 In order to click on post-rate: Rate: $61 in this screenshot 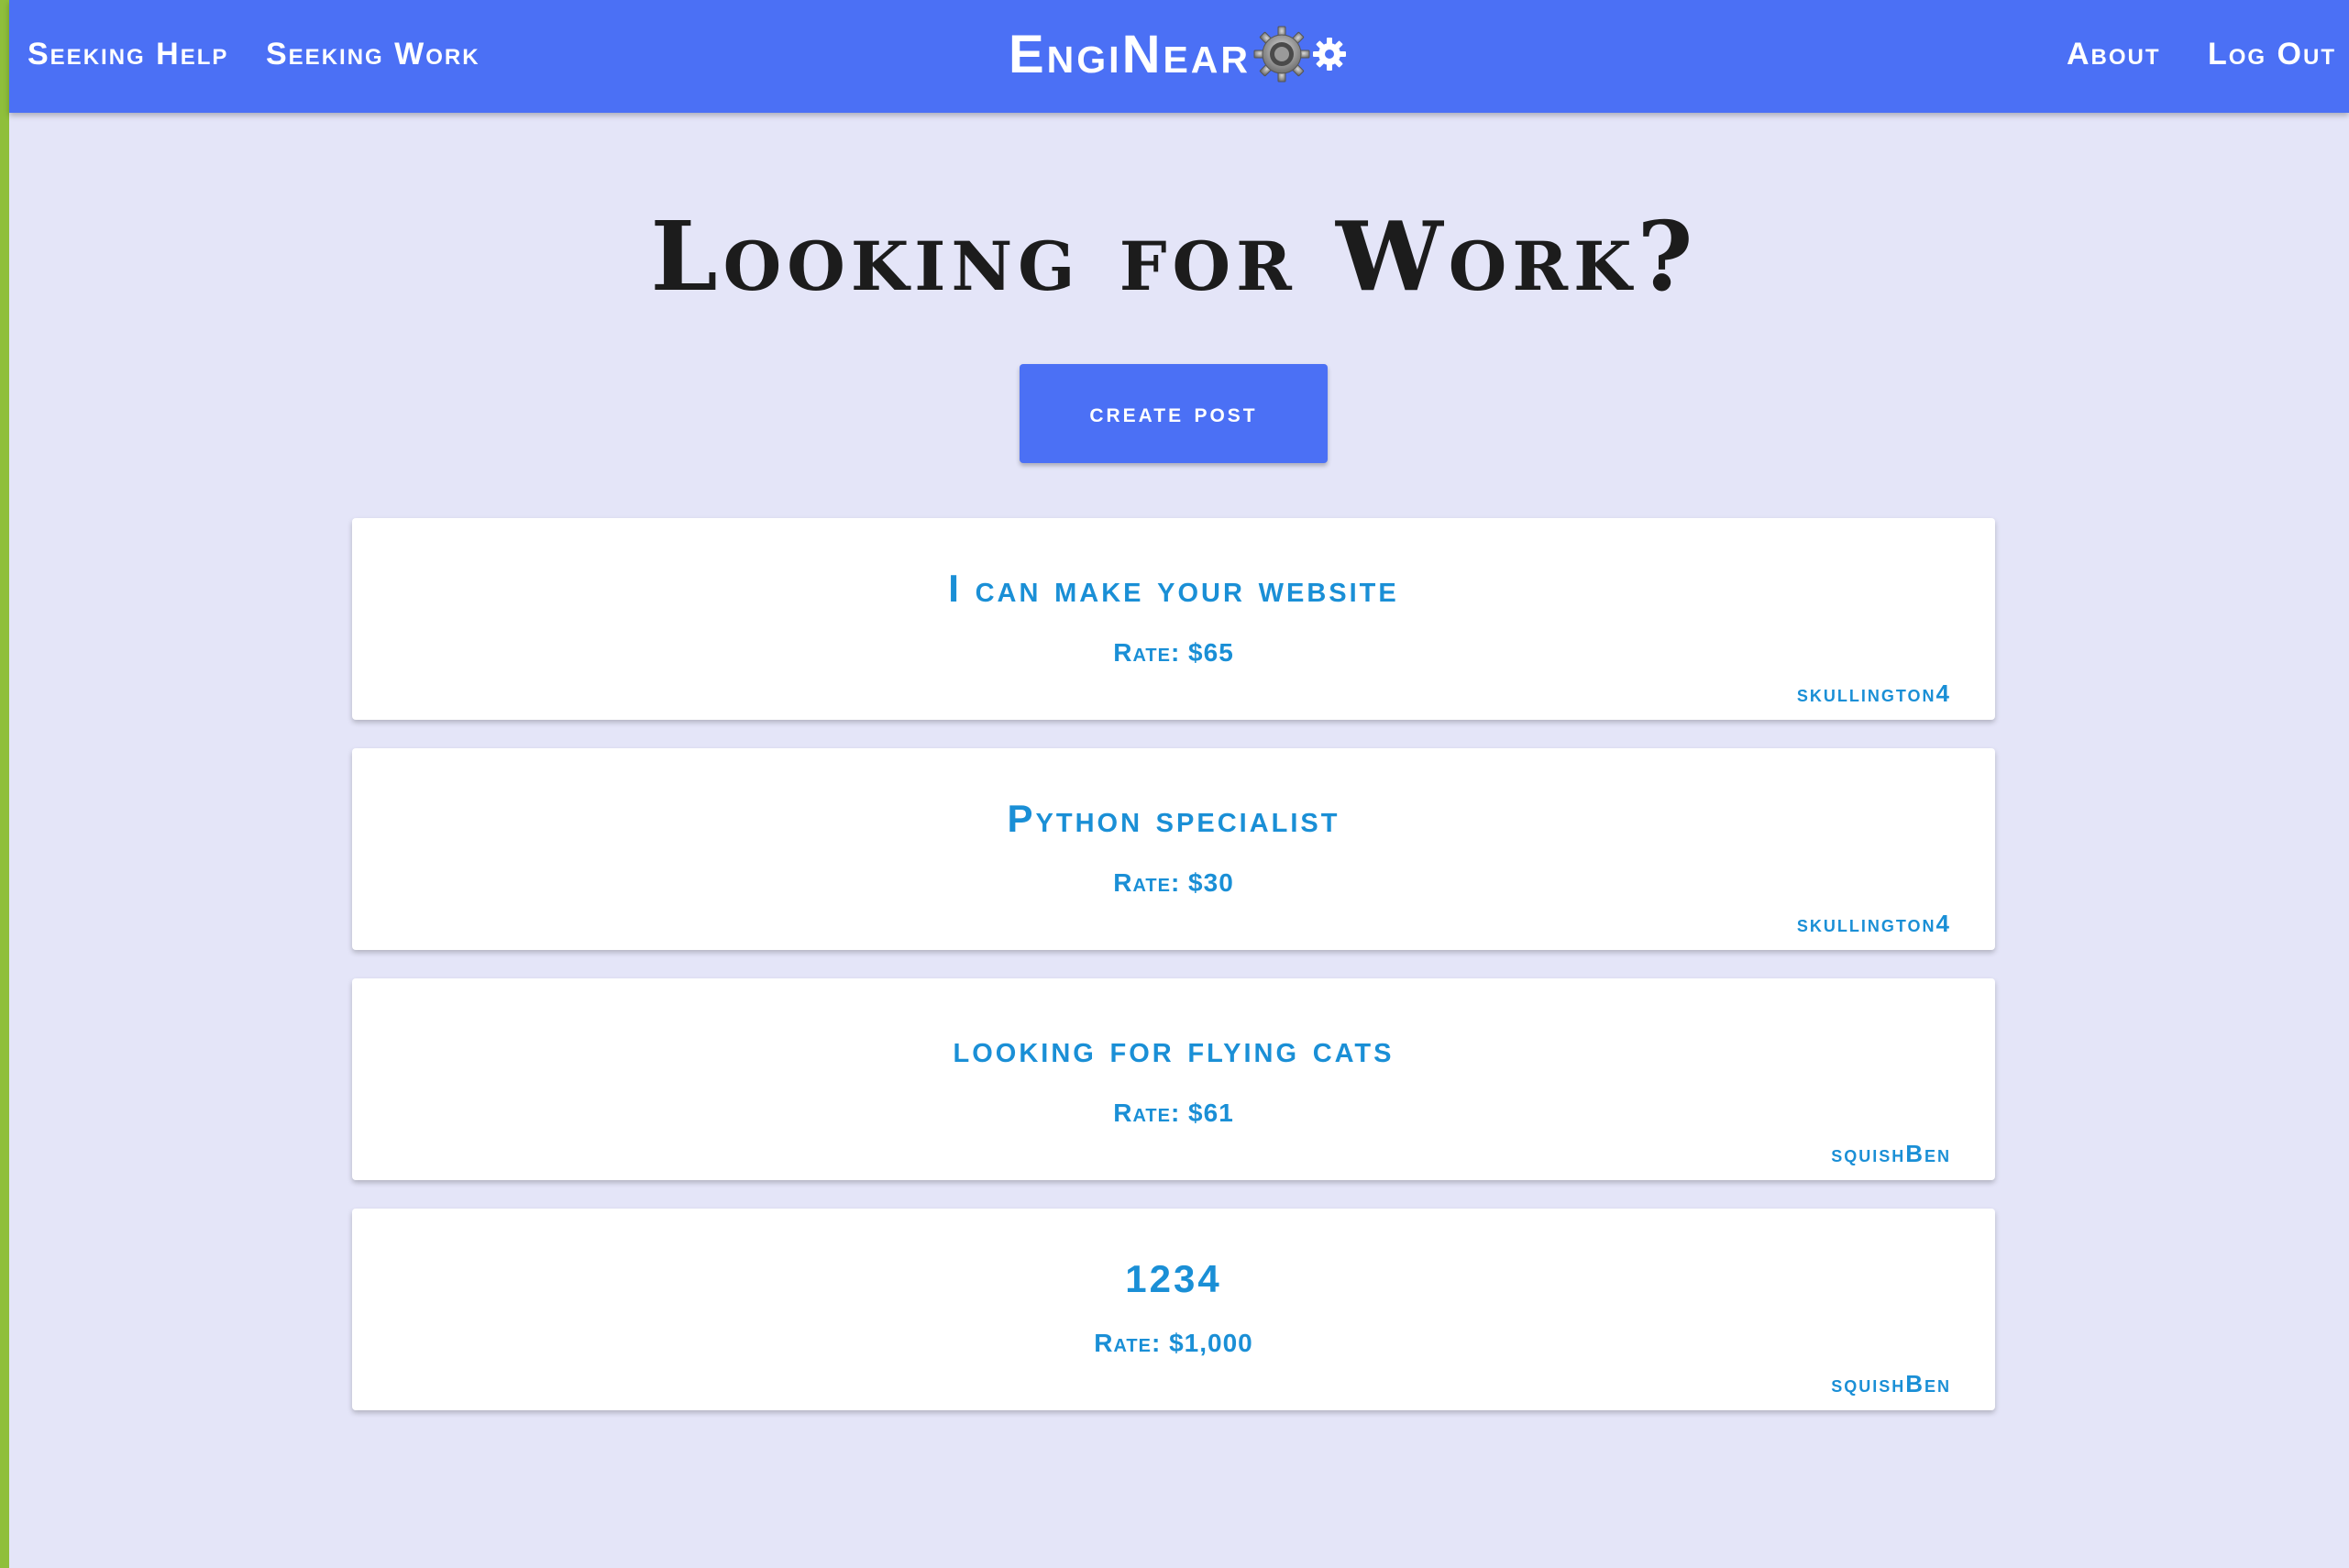, I will do `click(1173, 1113)`.